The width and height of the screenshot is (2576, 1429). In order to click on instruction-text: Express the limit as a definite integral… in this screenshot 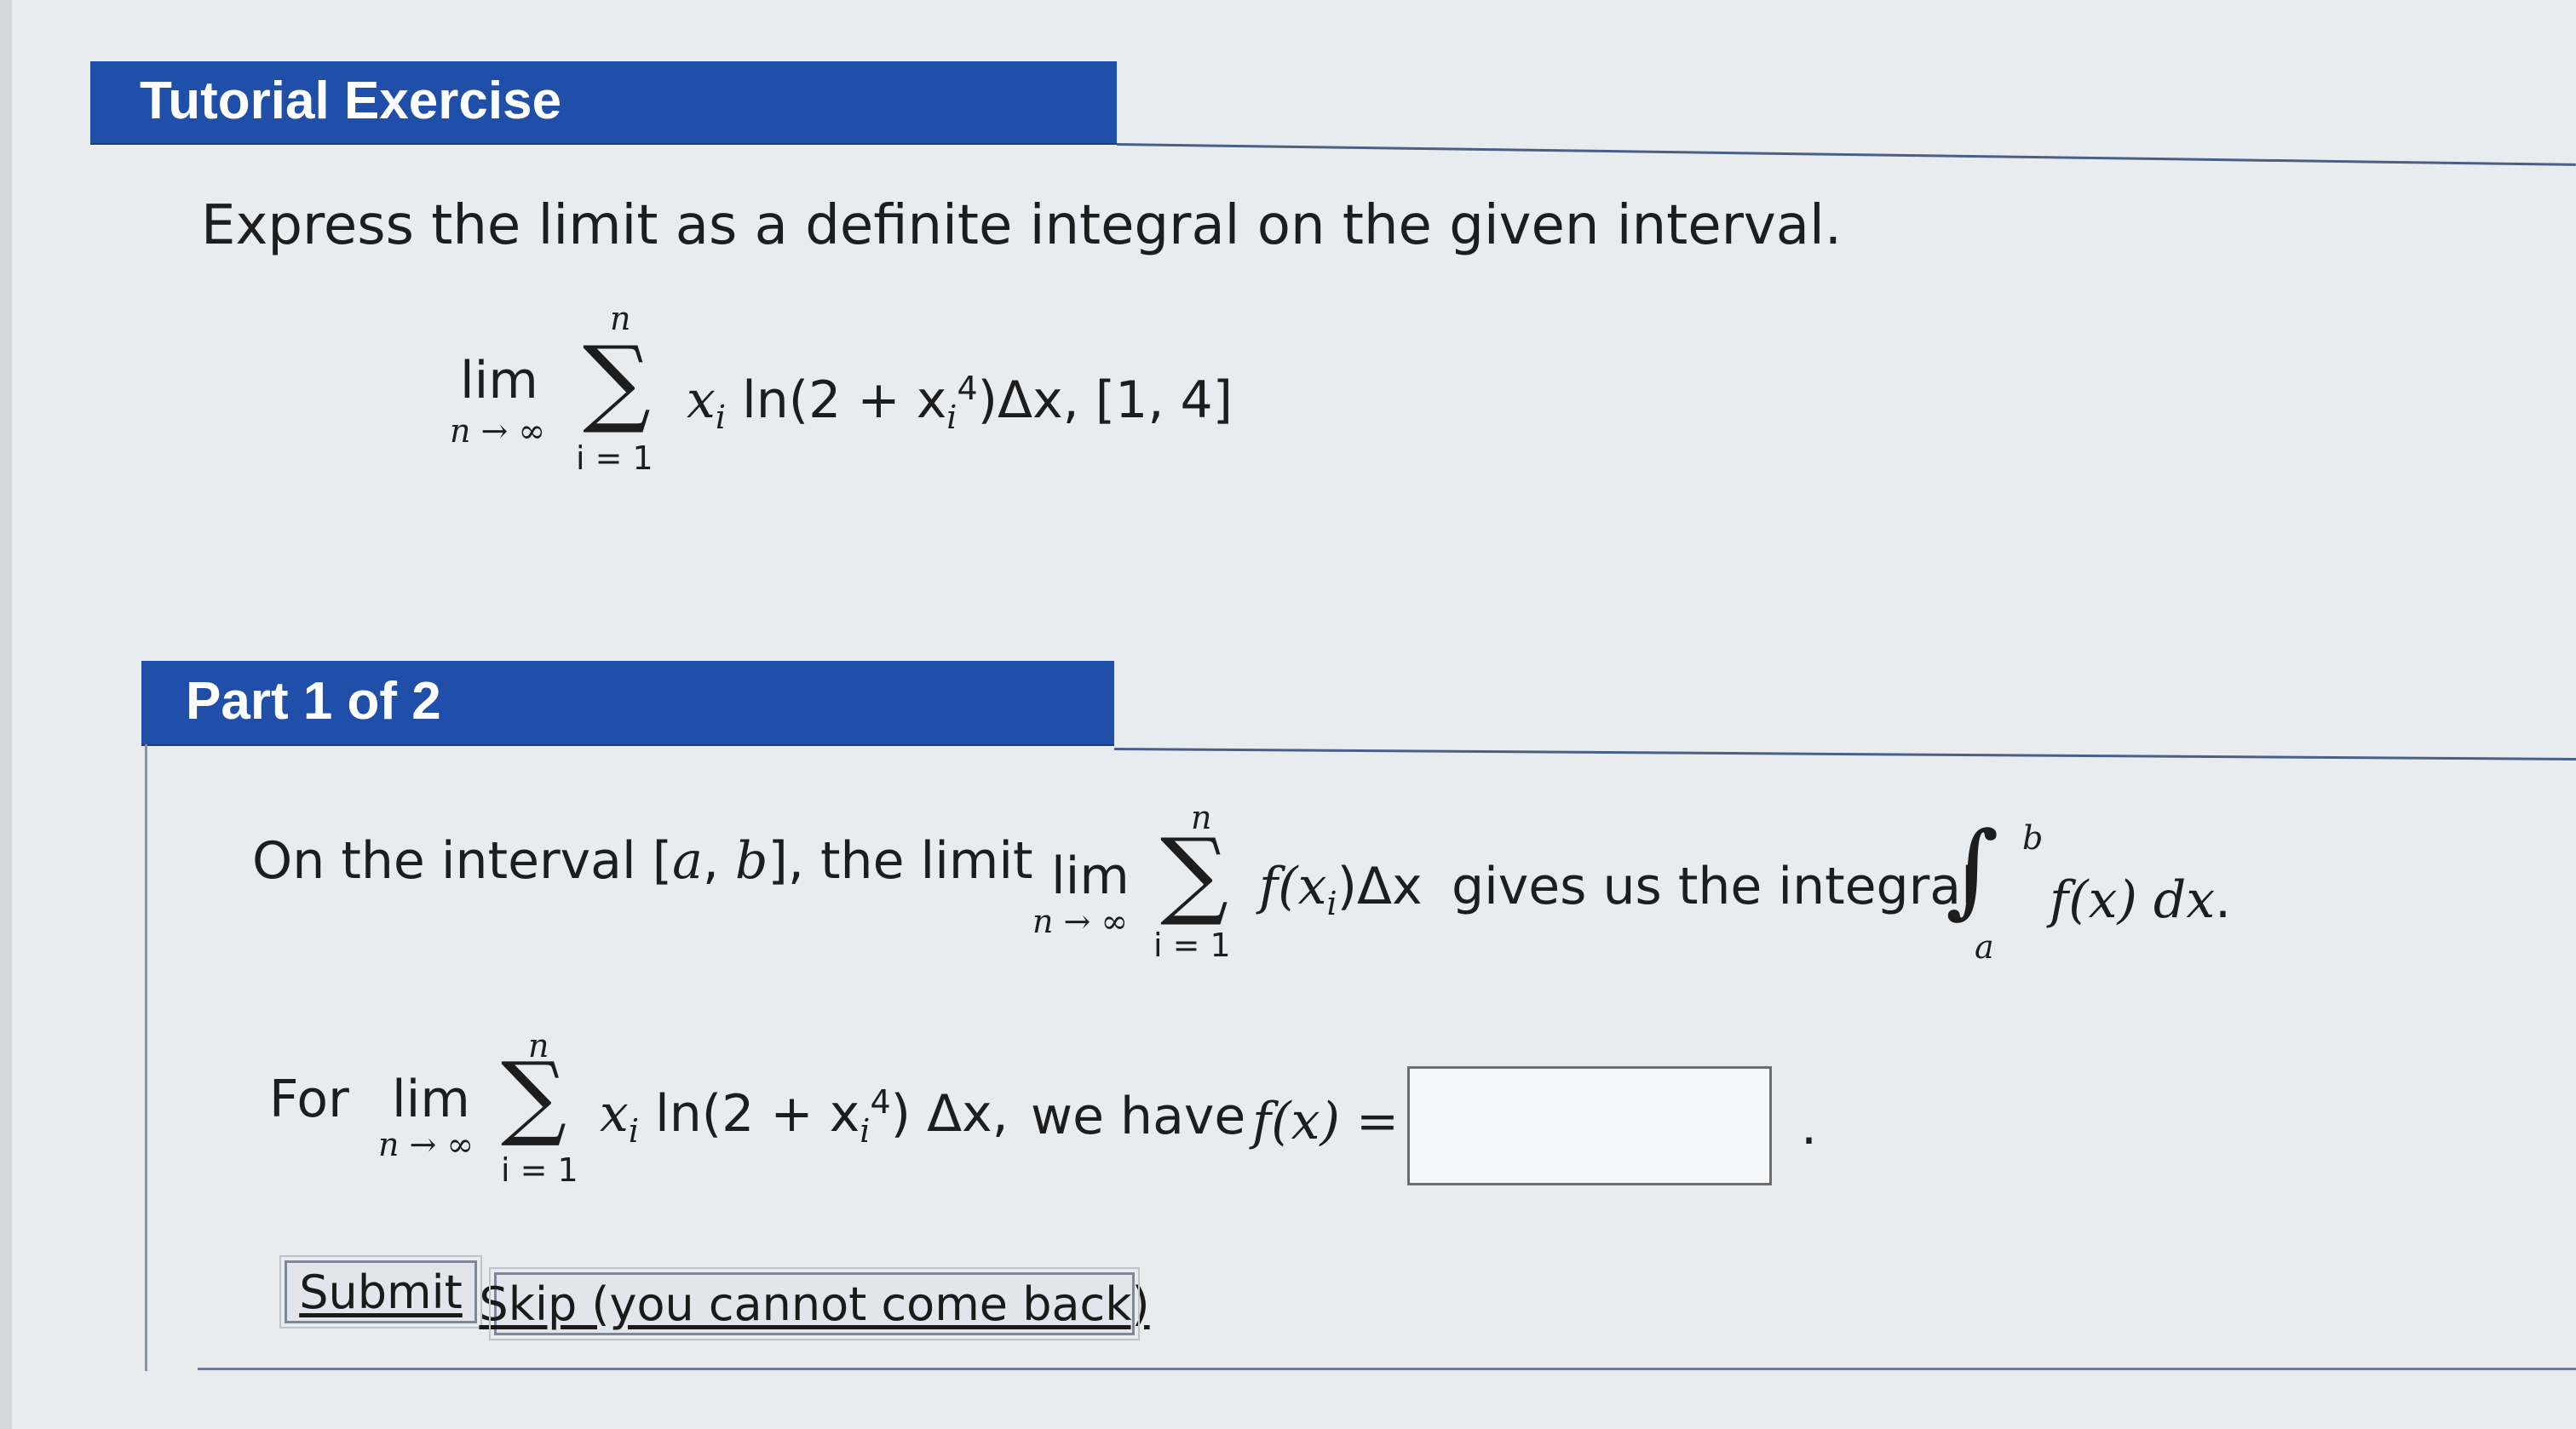, I will do `click(1022, 225)`.